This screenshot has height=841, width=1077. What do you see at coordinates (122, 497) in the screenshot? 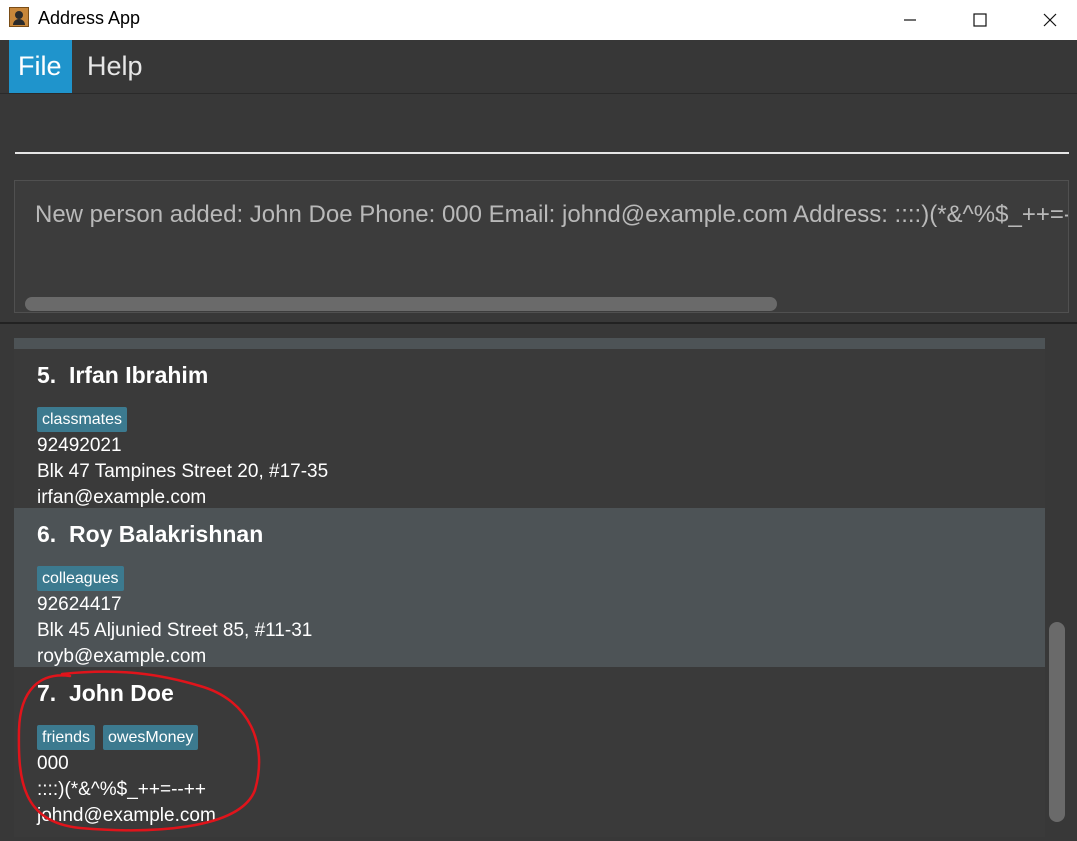
I see `person-email: irfan@example.com` at bounding box center [122, 497].